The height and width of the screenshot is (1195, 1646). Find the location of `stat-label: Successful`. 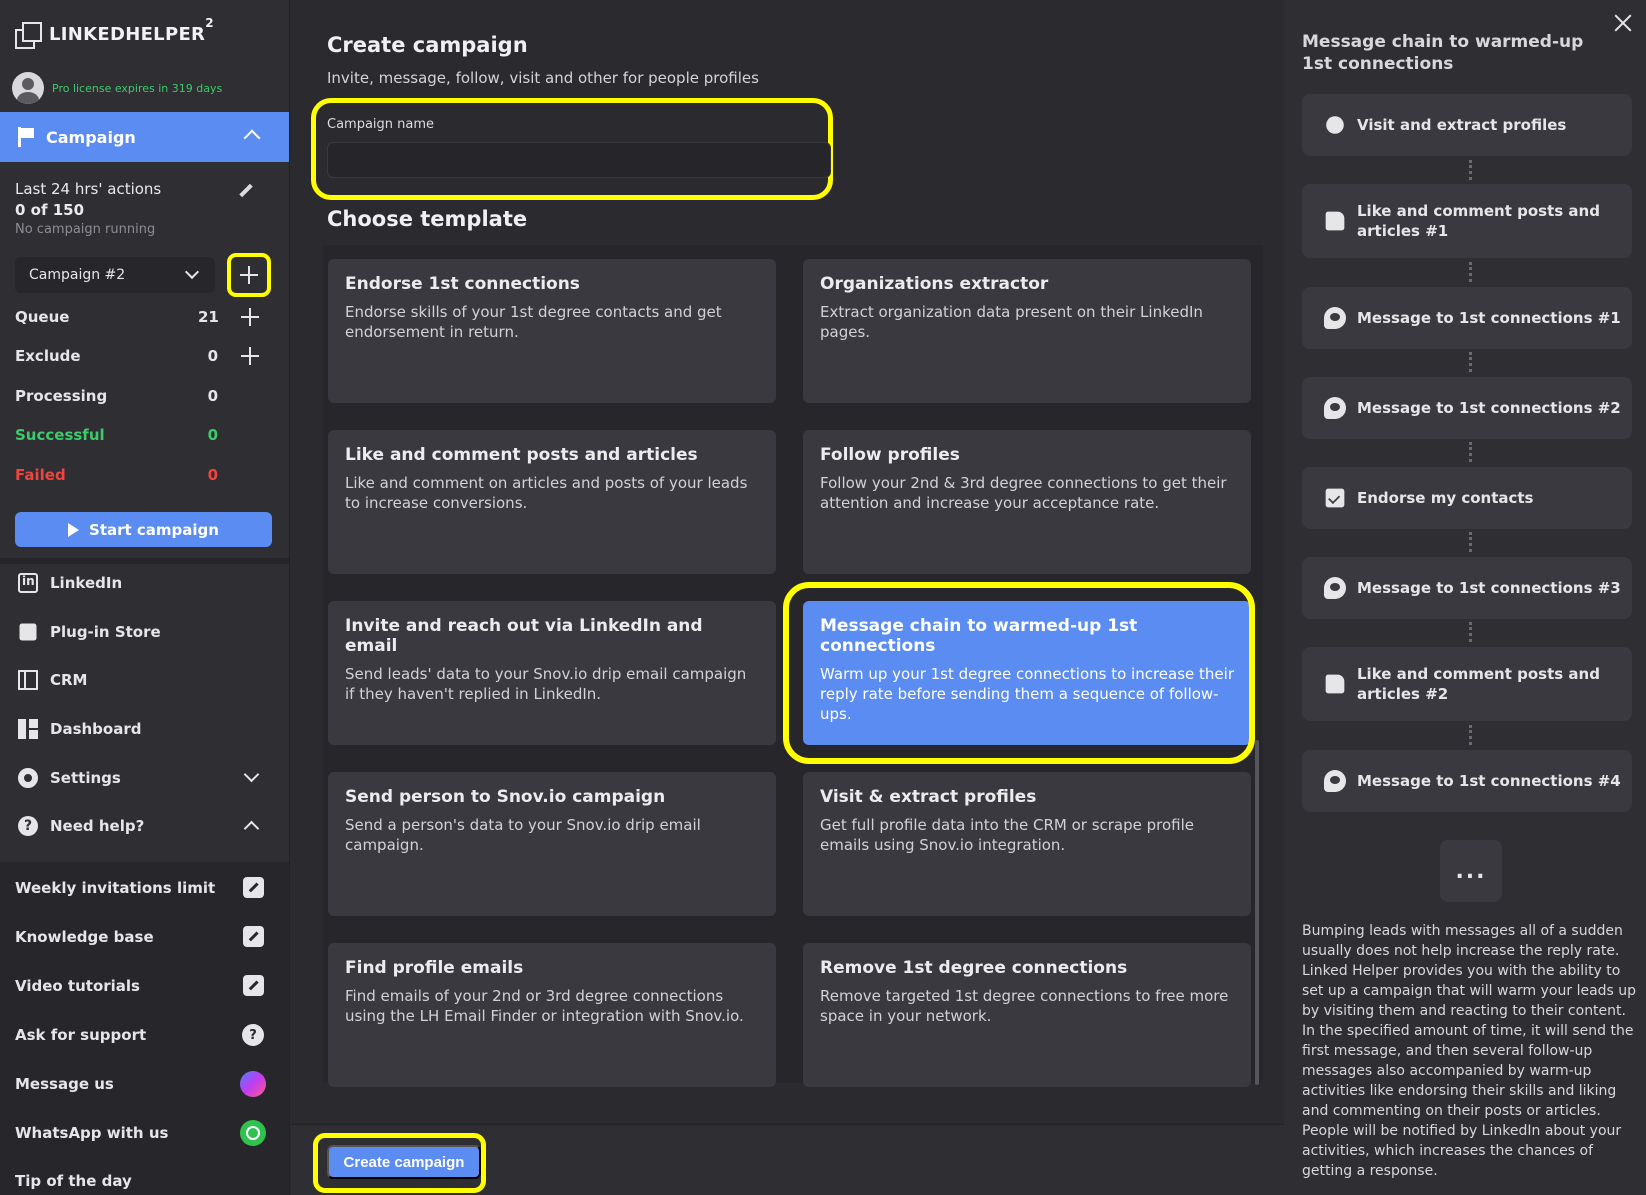

stat-label: Successful is located at coordinates (60, 435).